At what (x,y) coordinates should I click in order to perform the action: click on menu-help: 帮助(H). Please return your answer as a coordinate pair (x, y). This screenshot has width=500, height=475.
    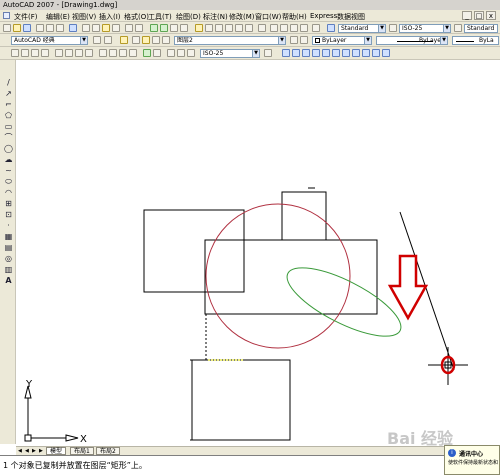
    Looking at the image, I should click on (294, 17).